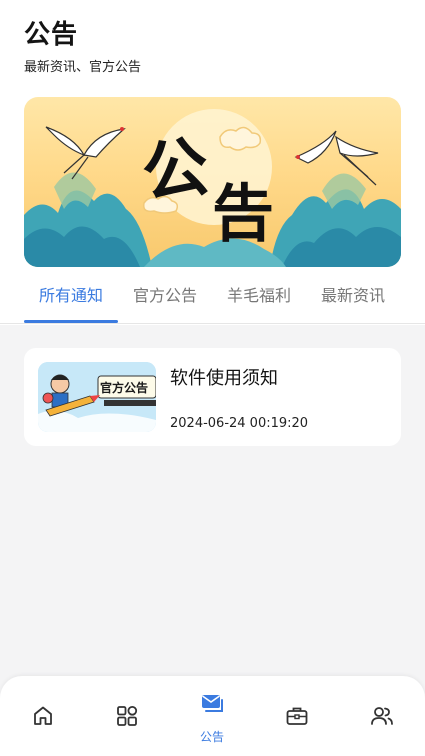 This screenshot has height=756, width=425. I want to click on notice-timestamp: 2024-06-24 00:19:20, so click(239, 423).